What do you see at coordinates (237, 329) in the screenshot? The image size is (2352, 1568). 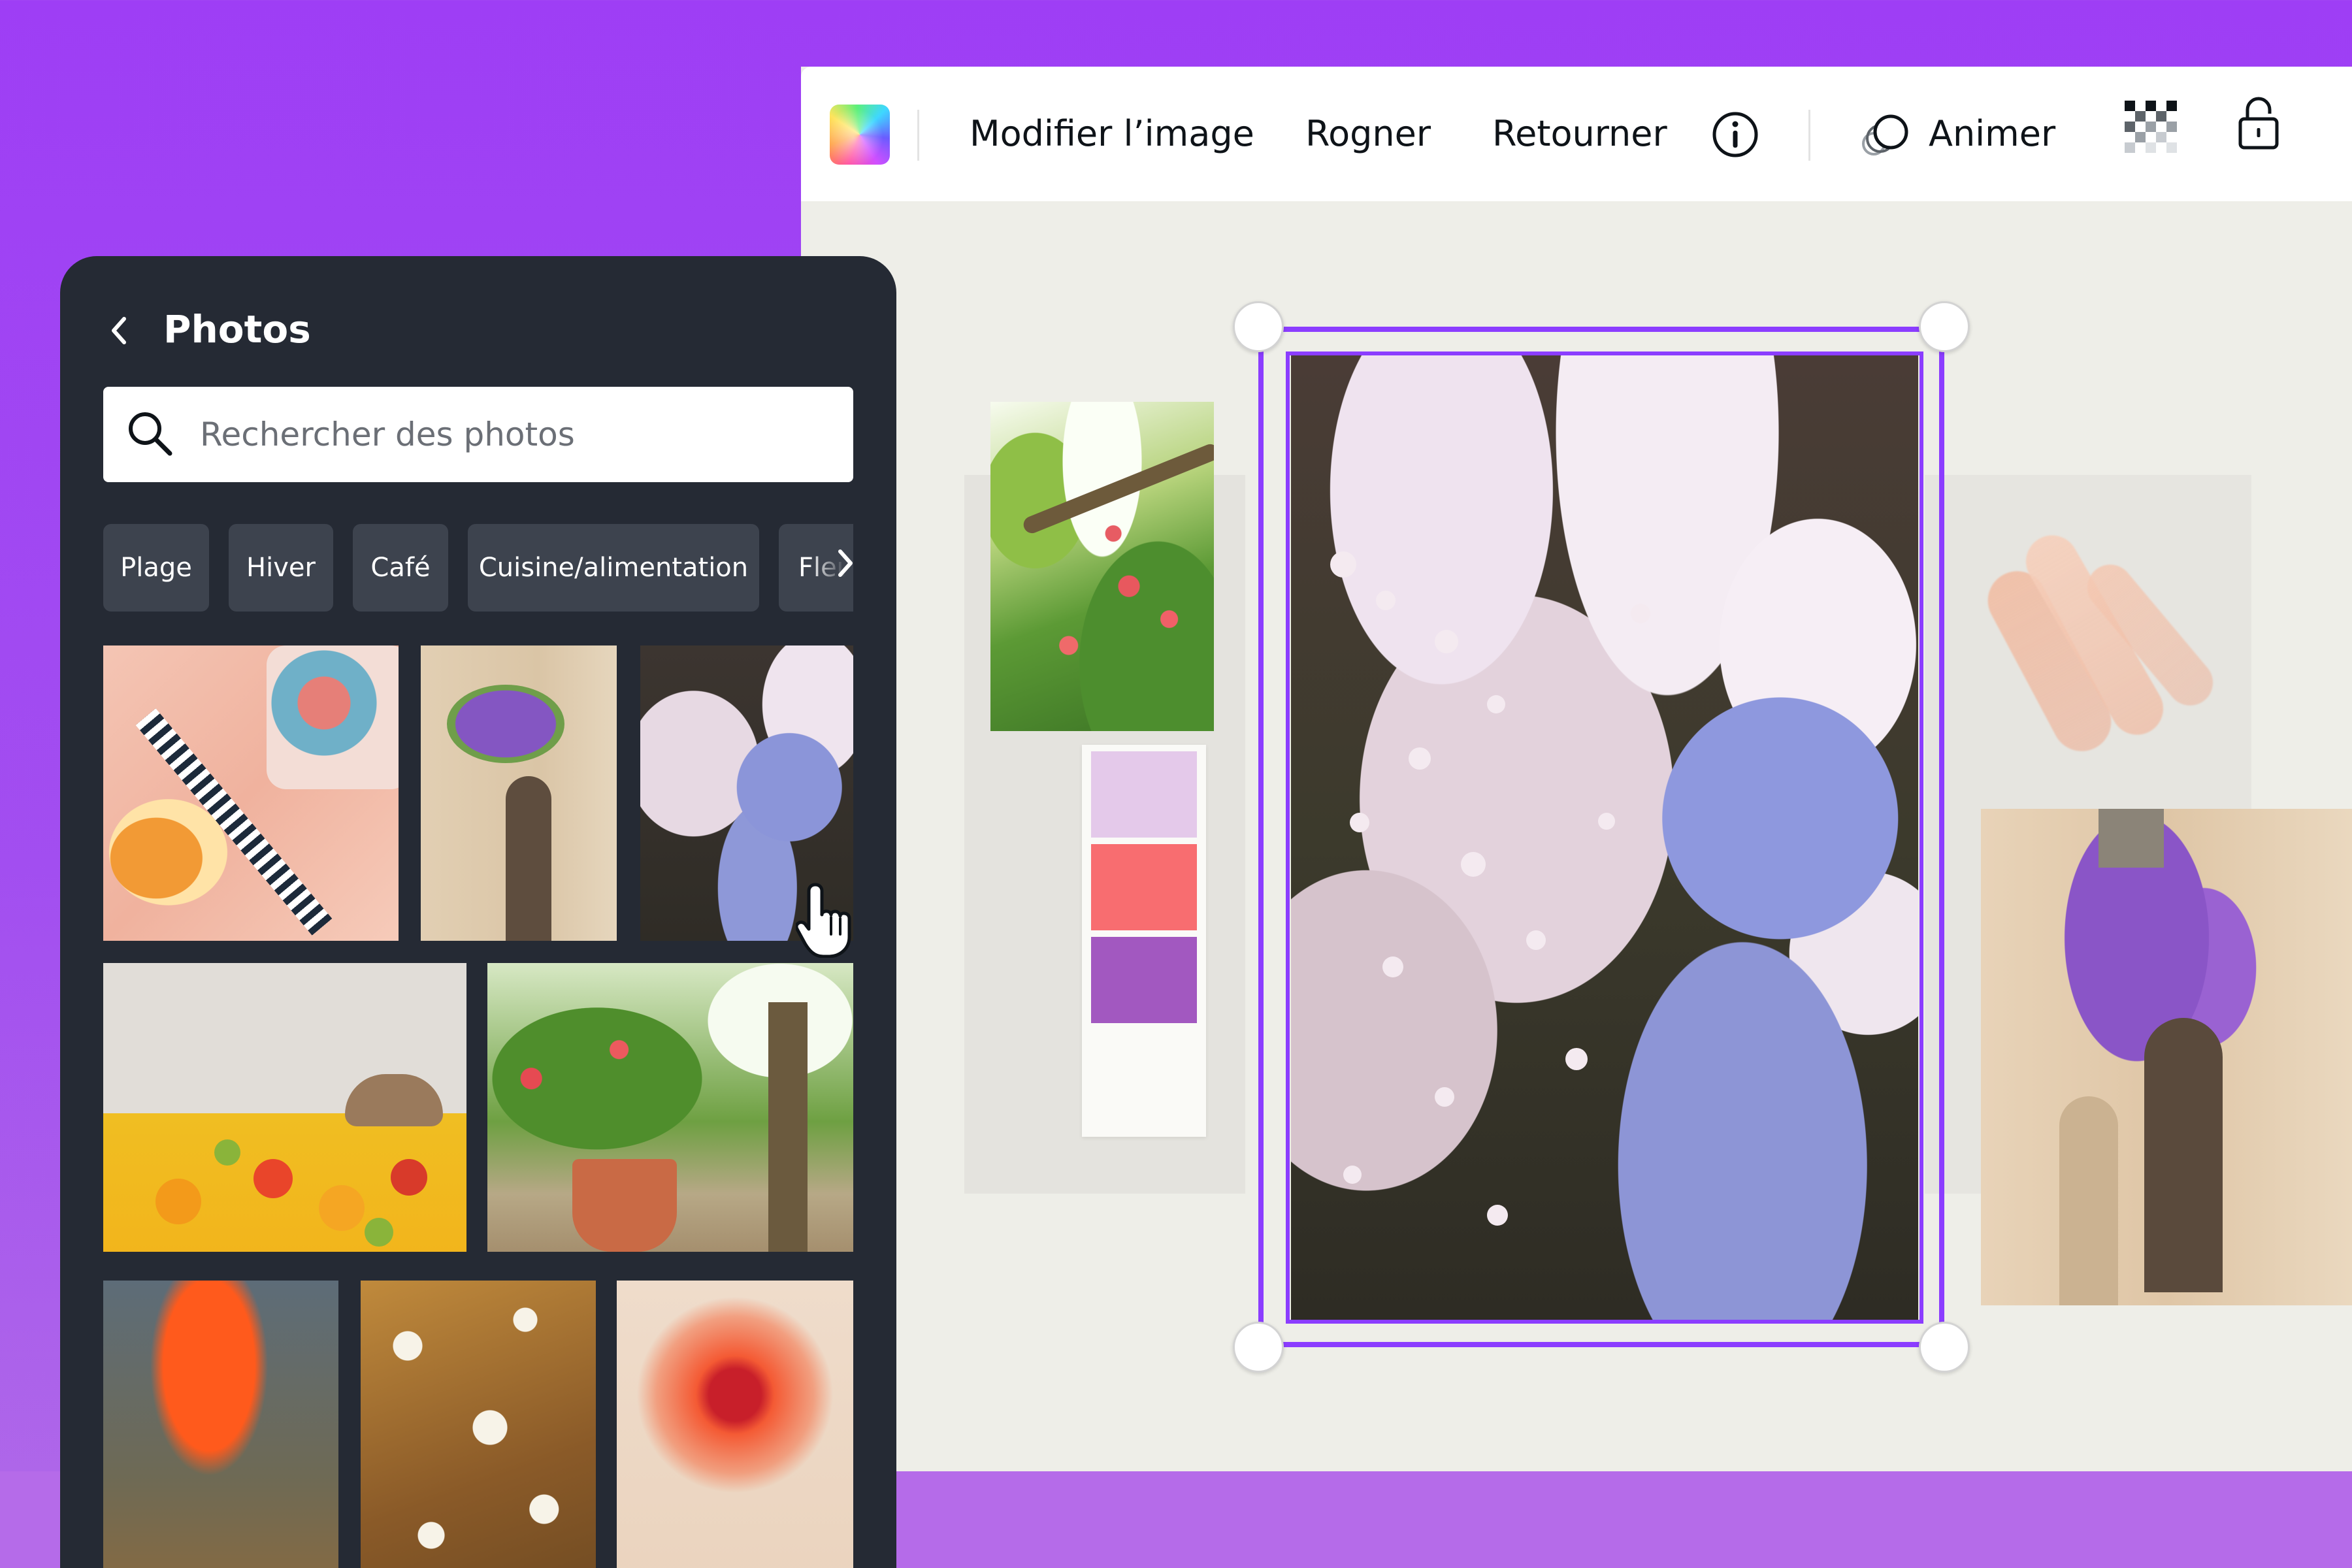 I see `panel-title: Photos` at bounding box center [237, 329].